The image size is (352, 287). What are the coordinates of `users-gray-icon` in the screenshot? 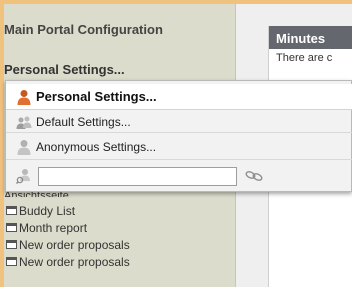 It's located at (24, 122).